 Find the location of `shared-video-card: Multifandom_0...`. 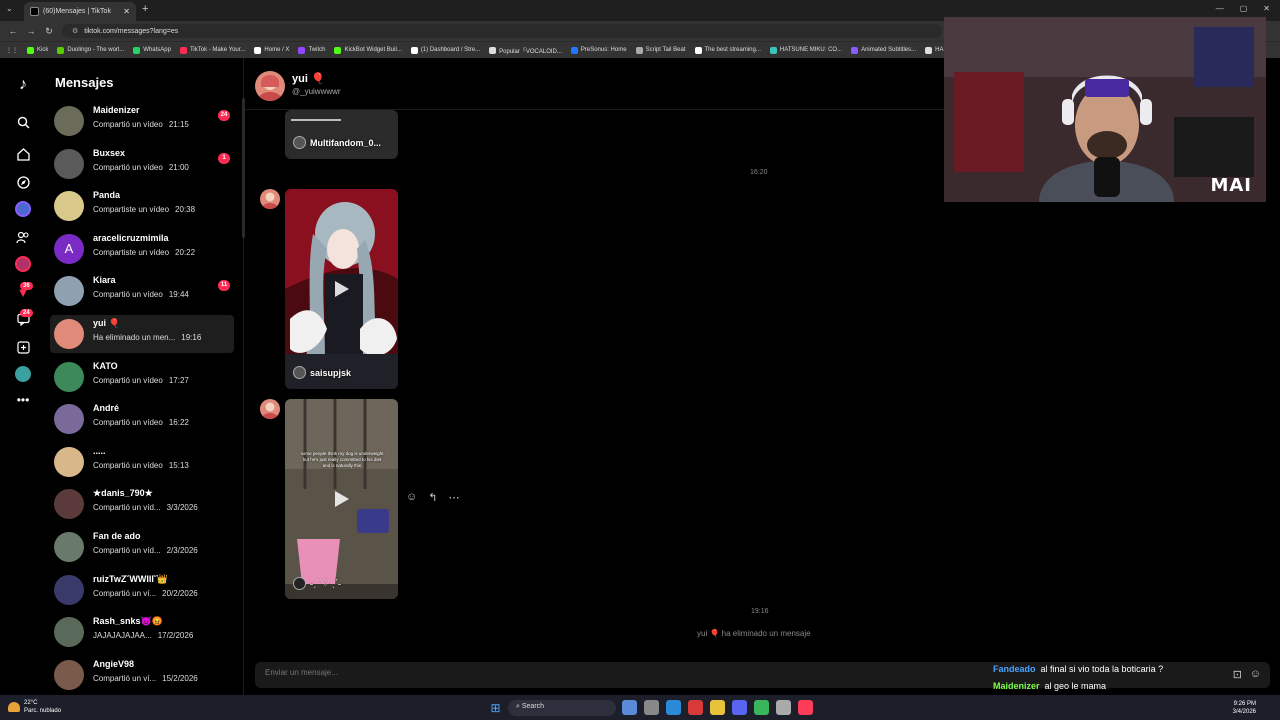

shared-video-card: Multifandom_0... is located at coordinates (341, 134).